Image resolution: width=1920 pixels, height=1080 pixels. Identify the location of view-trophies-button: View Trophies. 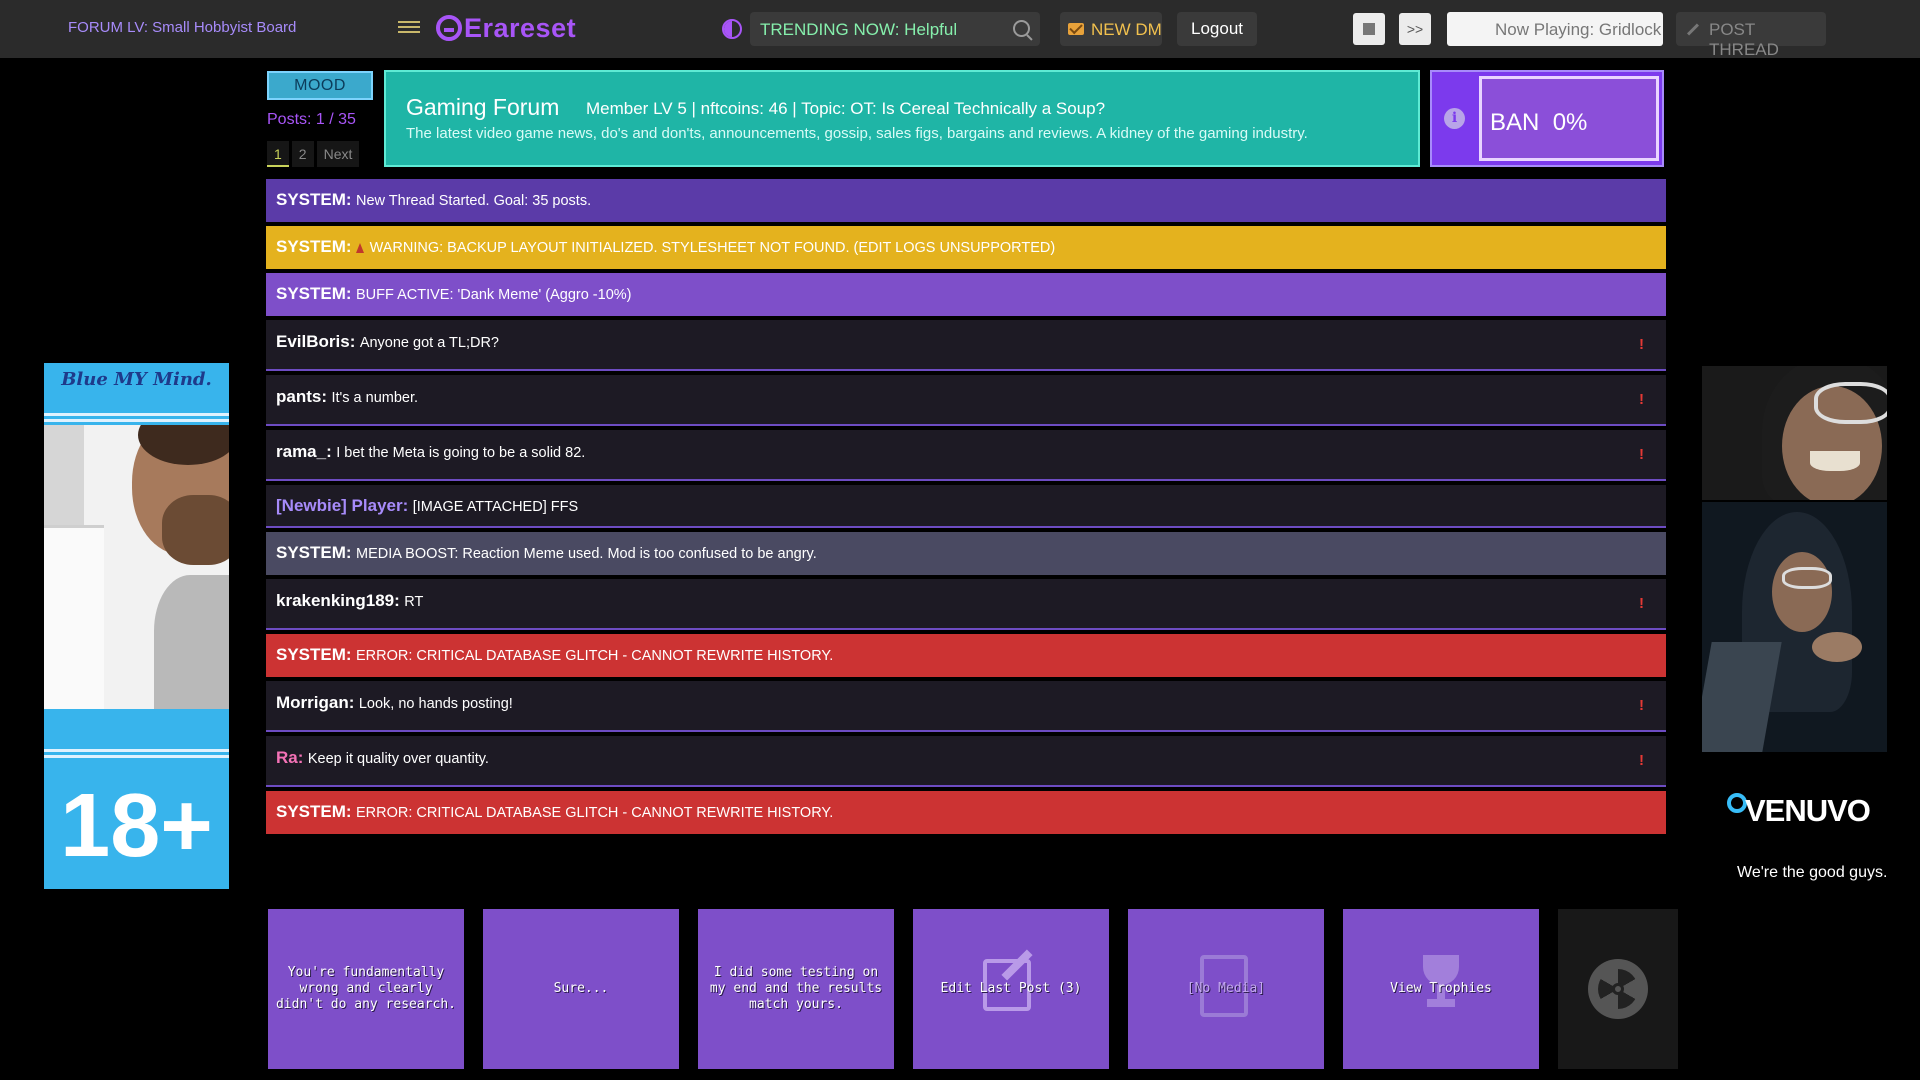
(1441, 989).